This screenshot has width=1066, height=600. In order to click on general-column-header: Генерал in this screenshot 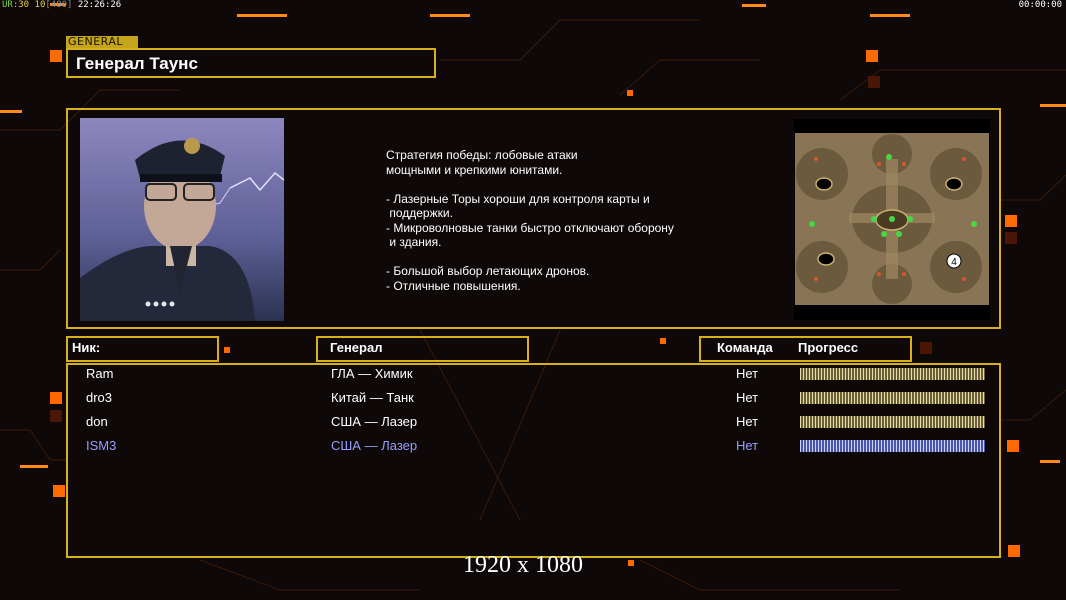, I will do `click(356, 347)`.